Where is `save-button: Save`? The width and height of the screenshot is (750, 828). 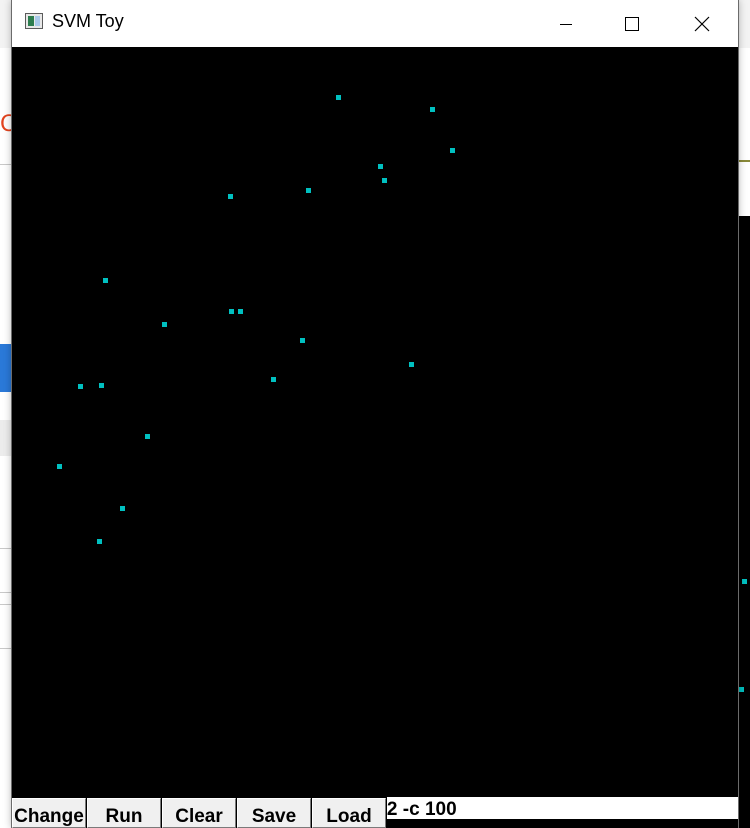
save-button: Save is located at coordinates (274, 813).